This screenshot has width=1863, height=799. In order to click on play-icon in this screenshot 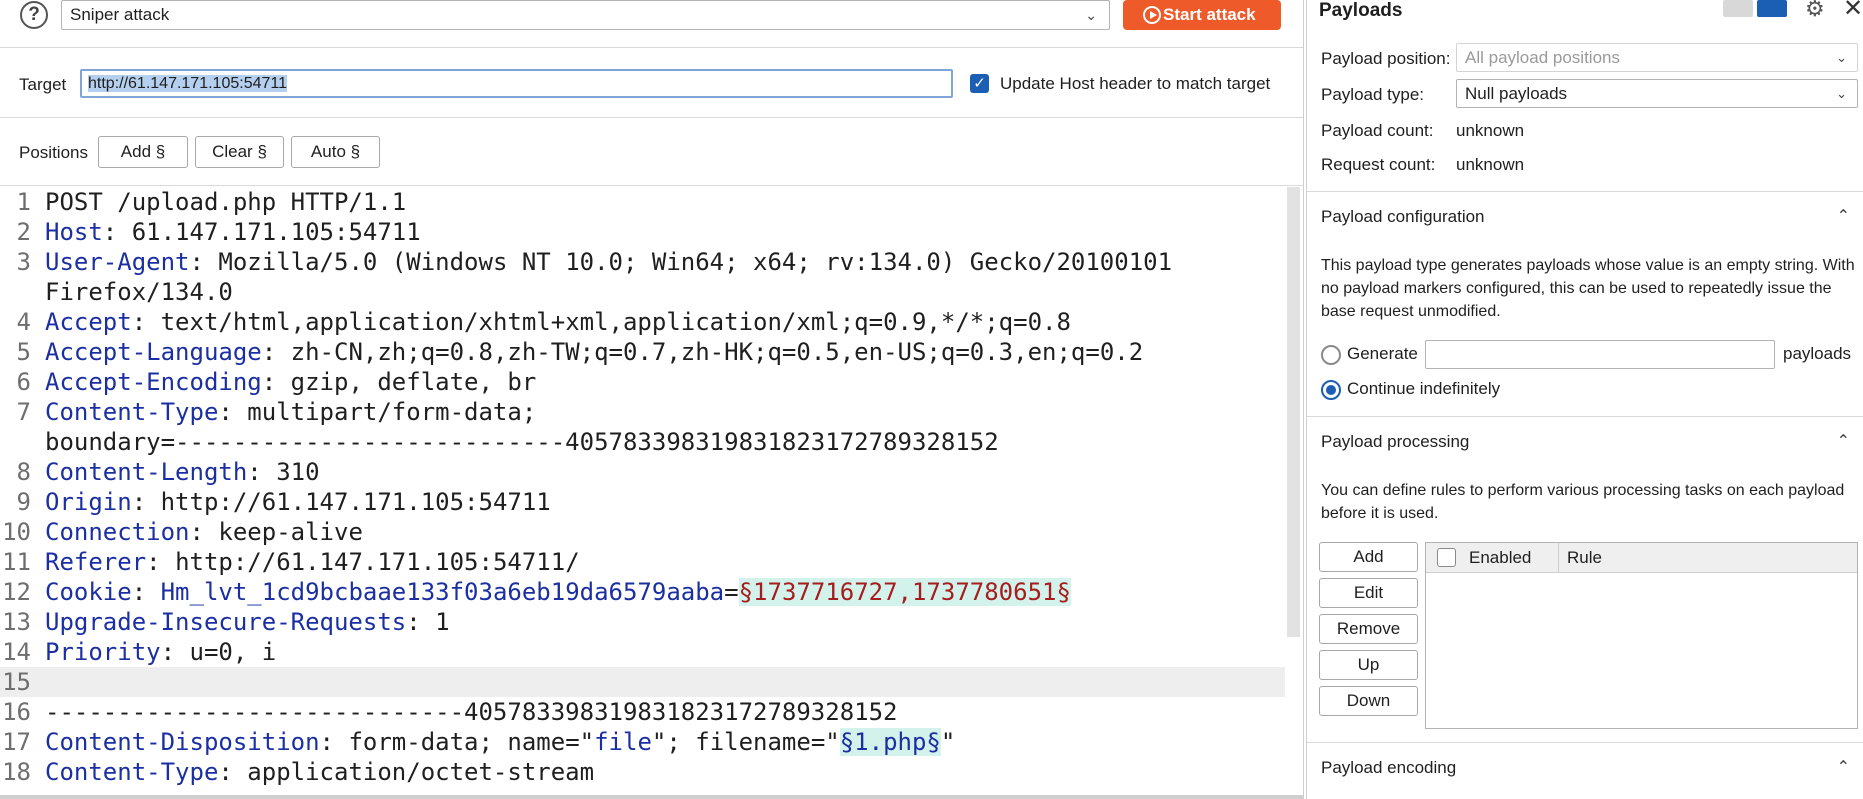, I will do `click(1152, 15)`.